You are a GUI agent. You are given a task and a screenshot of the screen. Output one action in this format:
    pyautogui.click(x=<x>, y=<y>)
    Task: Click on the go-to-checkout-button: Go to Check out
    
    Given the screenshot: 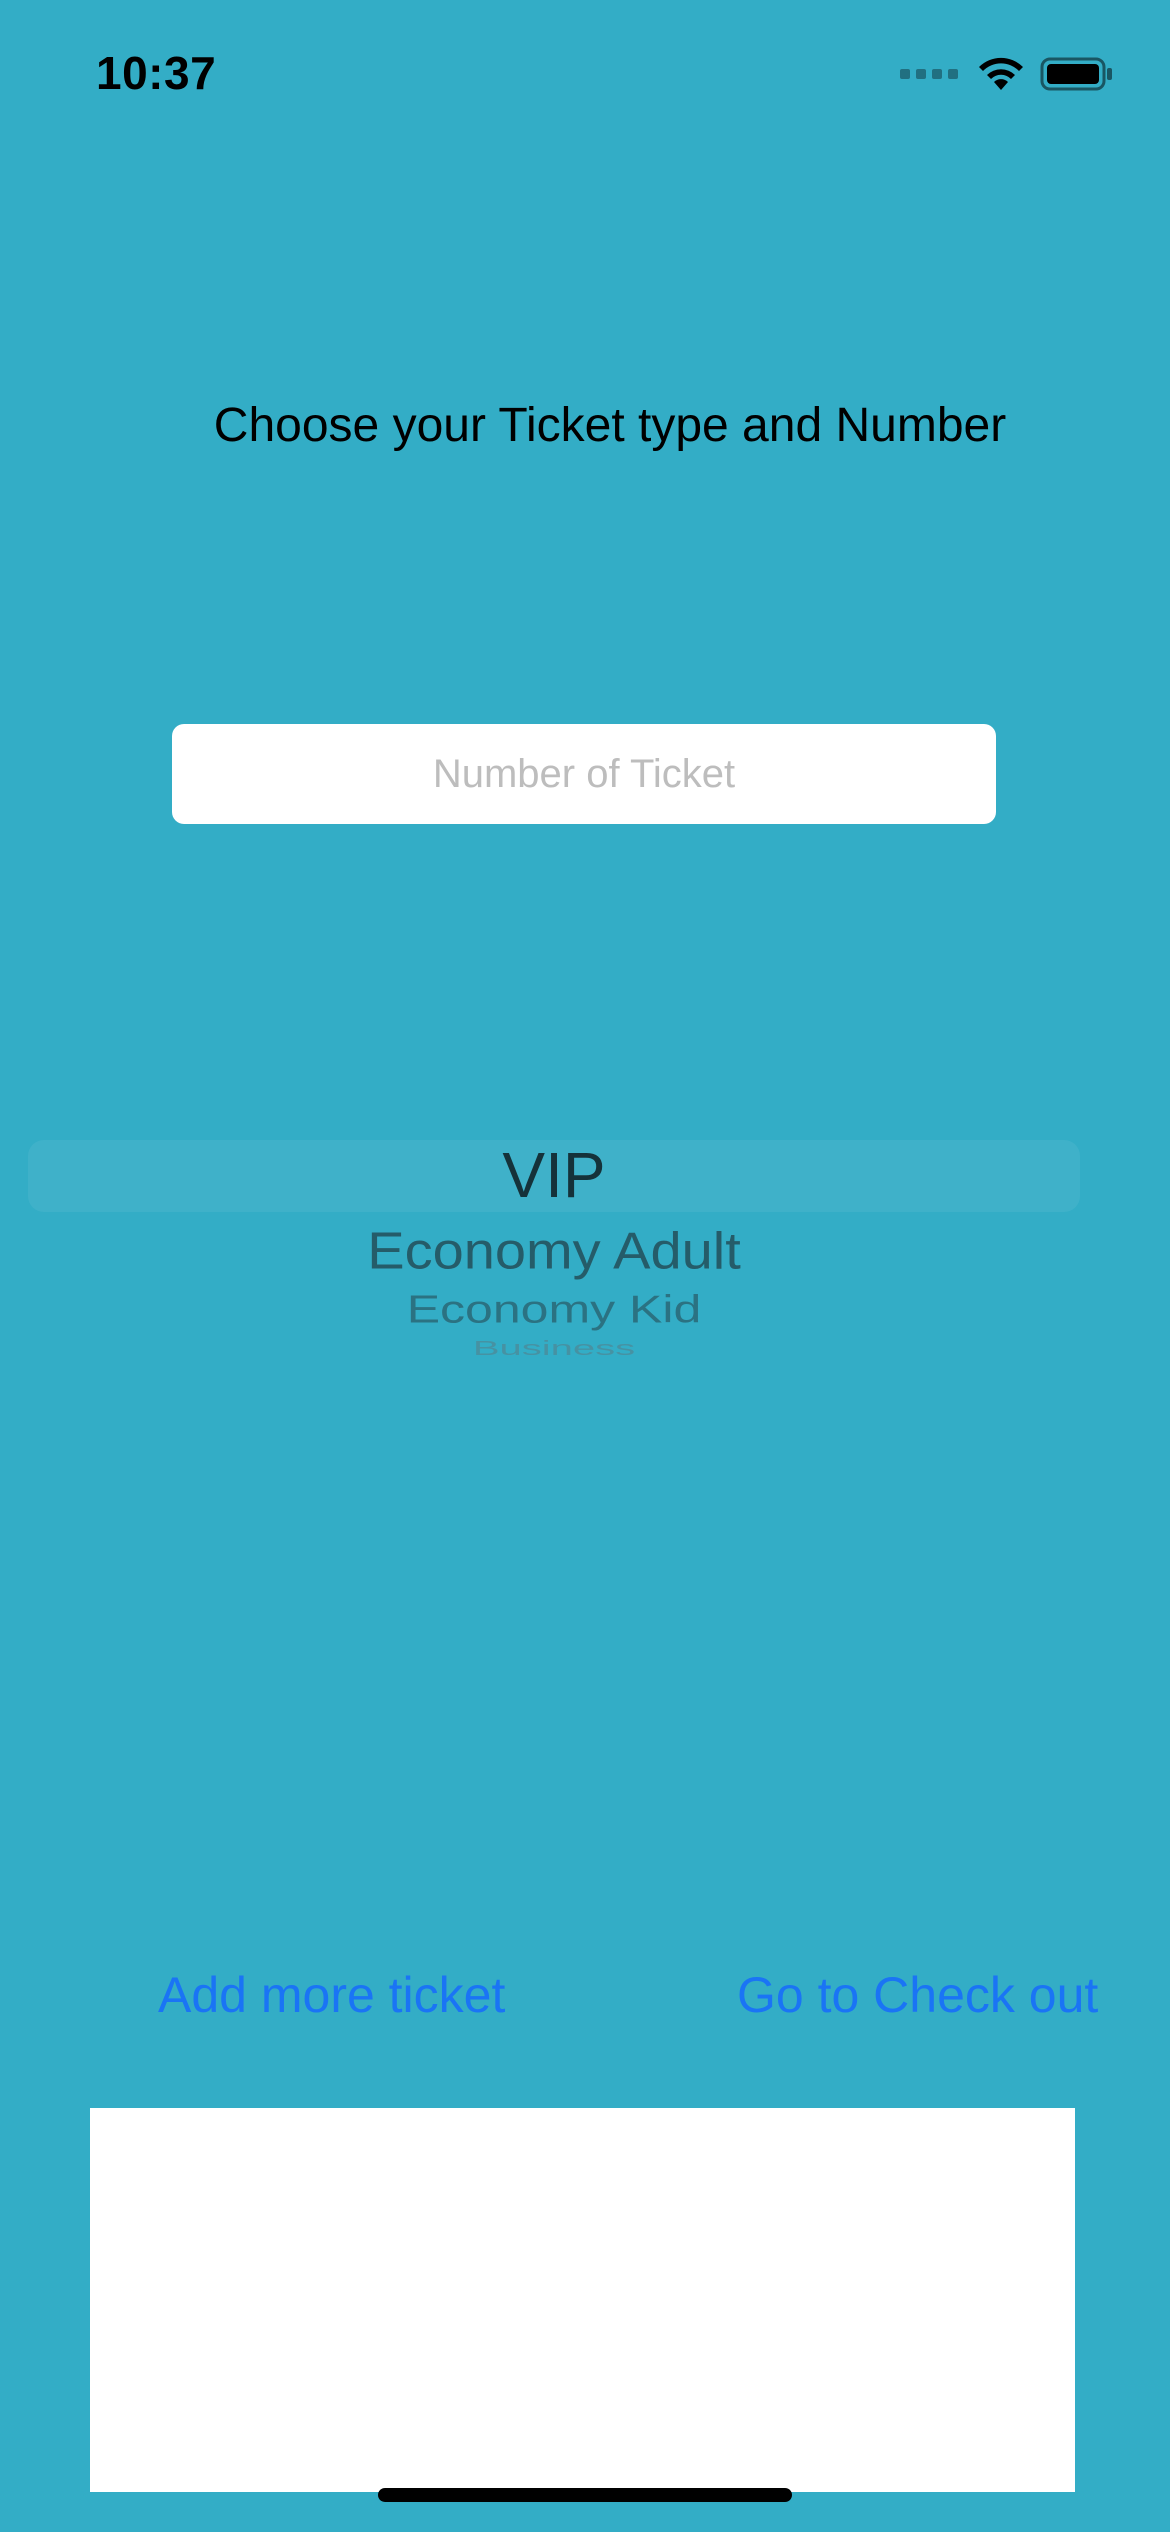 What is the action you would take?
    pyautogui.click(x=917, y=1995)
    